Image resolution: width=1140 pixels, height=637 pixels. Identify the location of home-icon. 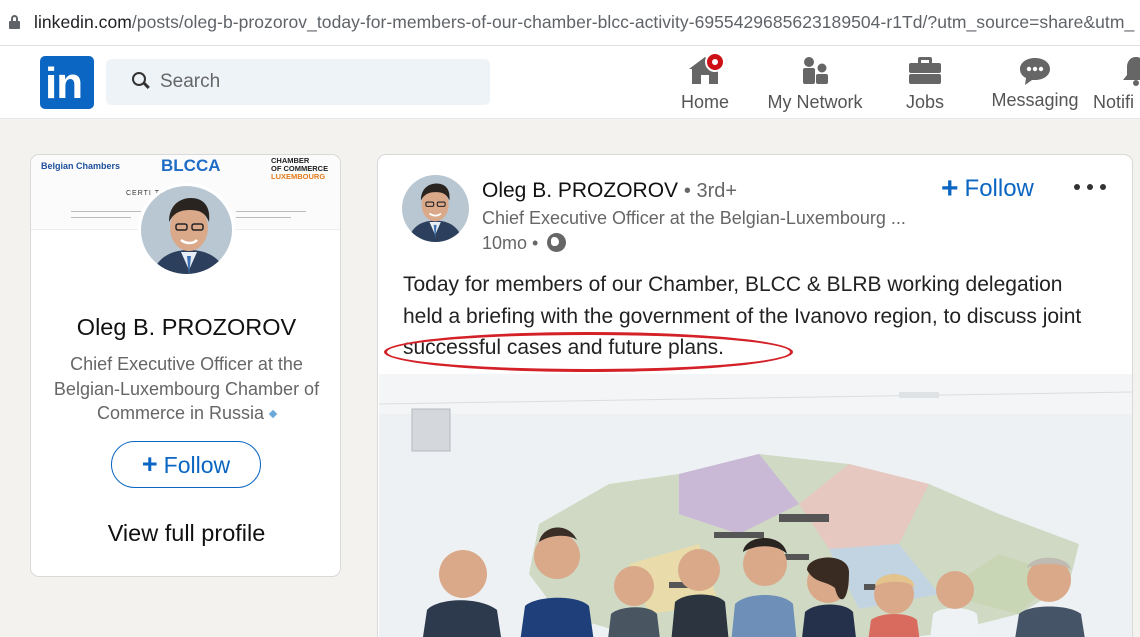
(706, 69).